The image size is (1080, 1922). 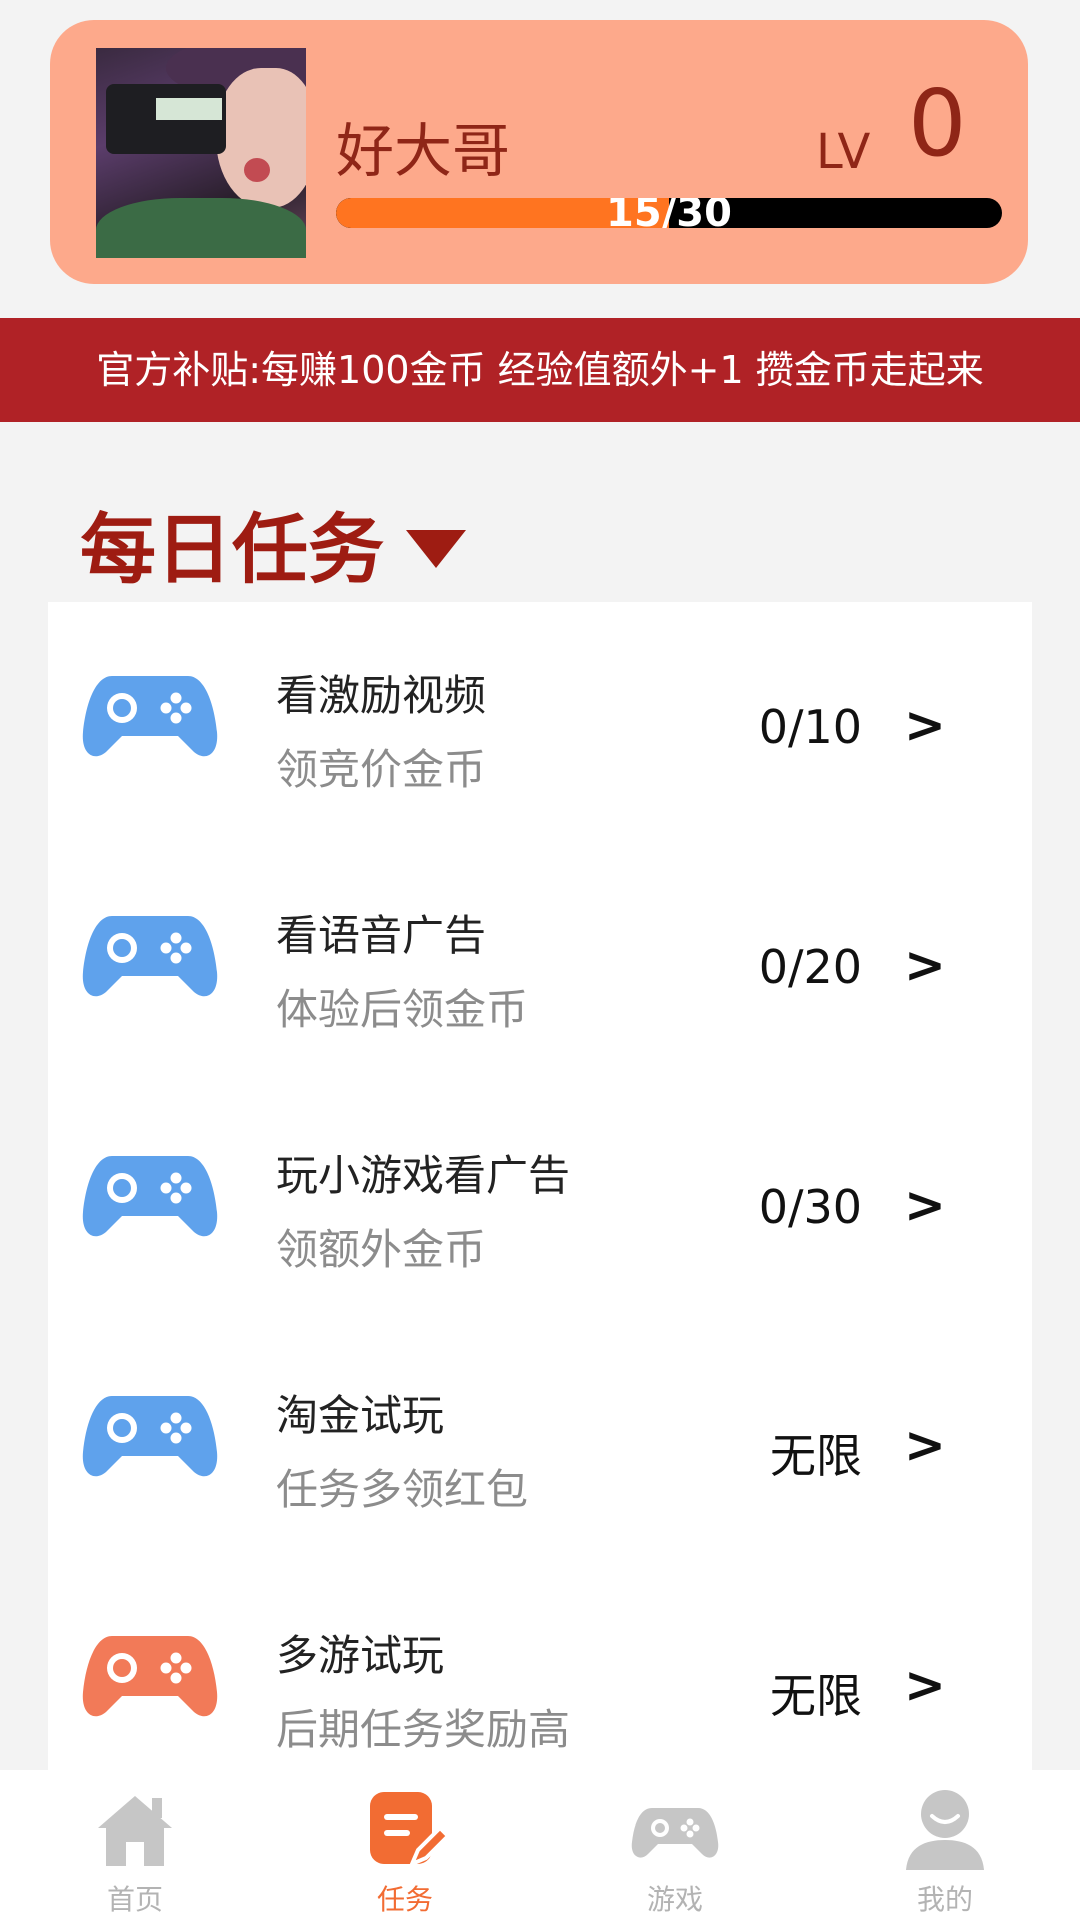 What do you see at coordinates (381, 935) in the screenshot?
I see `task-title: 看语音广告` at bounding box center [381, 935].